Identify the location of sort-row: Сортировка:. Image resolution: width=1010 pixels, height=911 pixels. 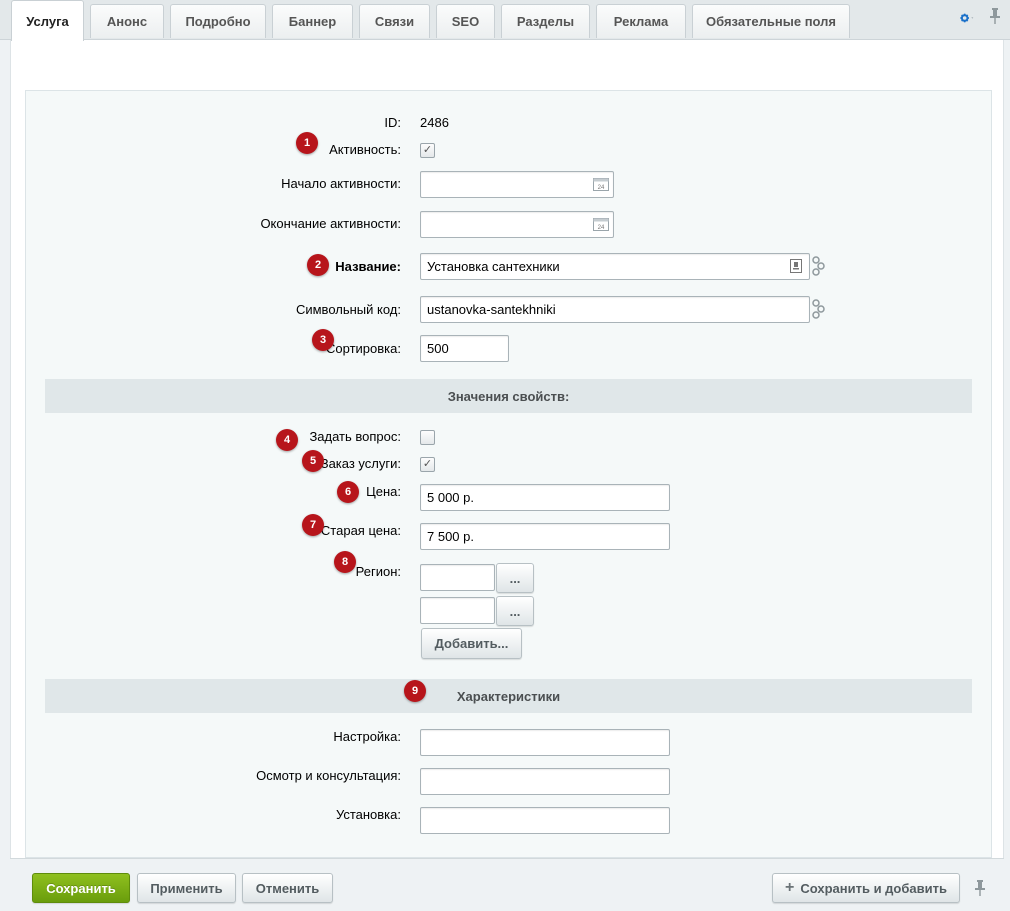
(508, 349).